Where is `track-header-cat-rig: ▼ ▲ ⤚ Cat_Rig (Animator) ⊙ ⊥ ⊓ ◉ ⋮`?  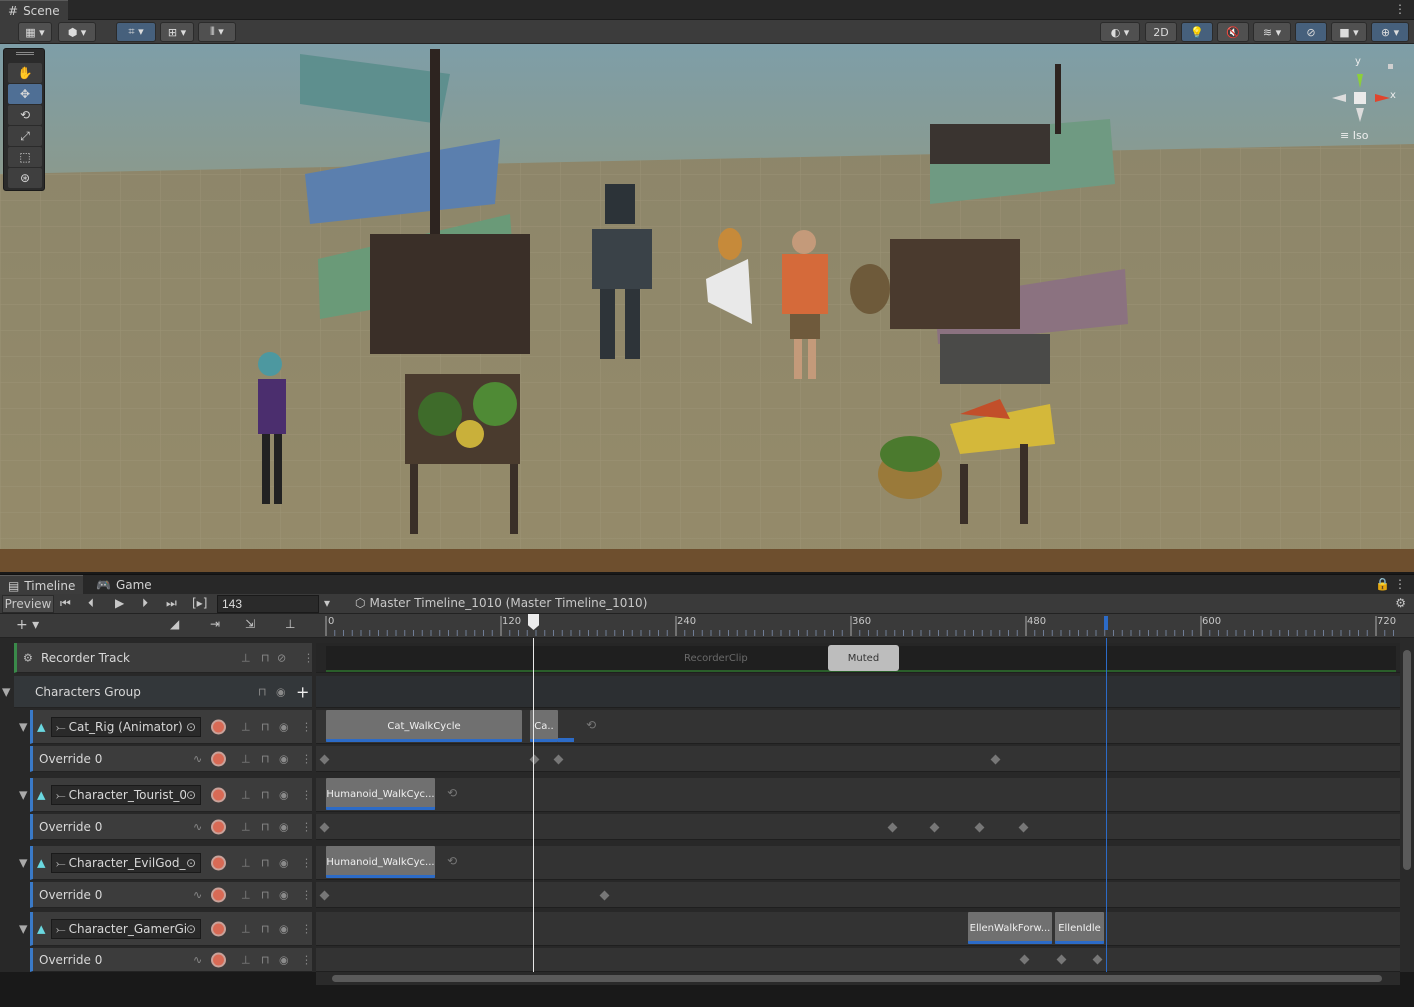 track-header-cat-rig: ▼ ▲ ⤚ Cat_Rig (Animator) ⊙ ⊥ ⊓ ◉ ⋮ is located at coordinates (165, 727).